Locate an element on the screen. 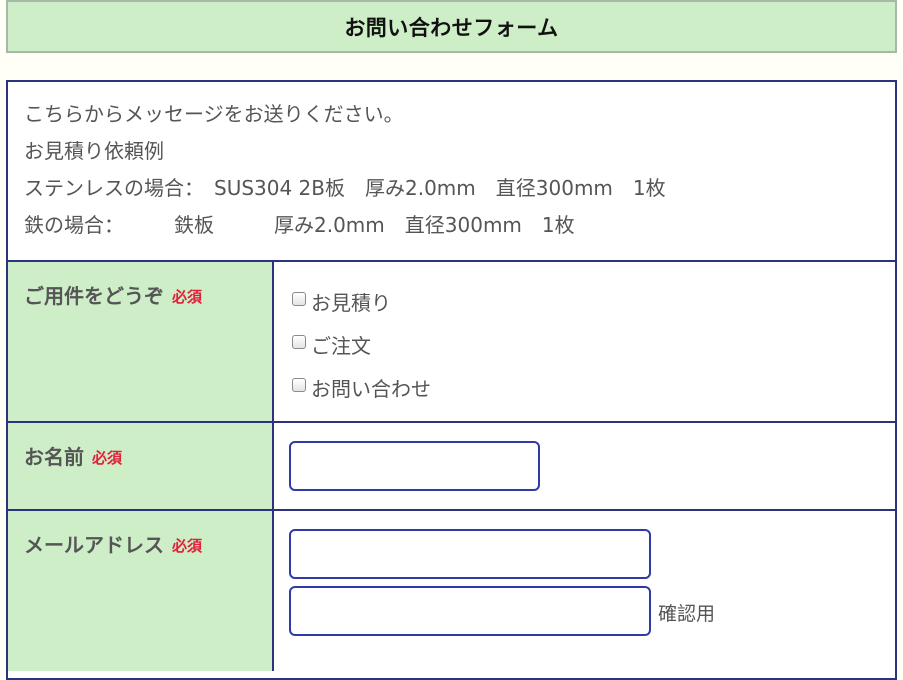 The image size is (903, 680). intro-line: こちらからメッセージをお送りください。 is located at coordinates (214, 114).